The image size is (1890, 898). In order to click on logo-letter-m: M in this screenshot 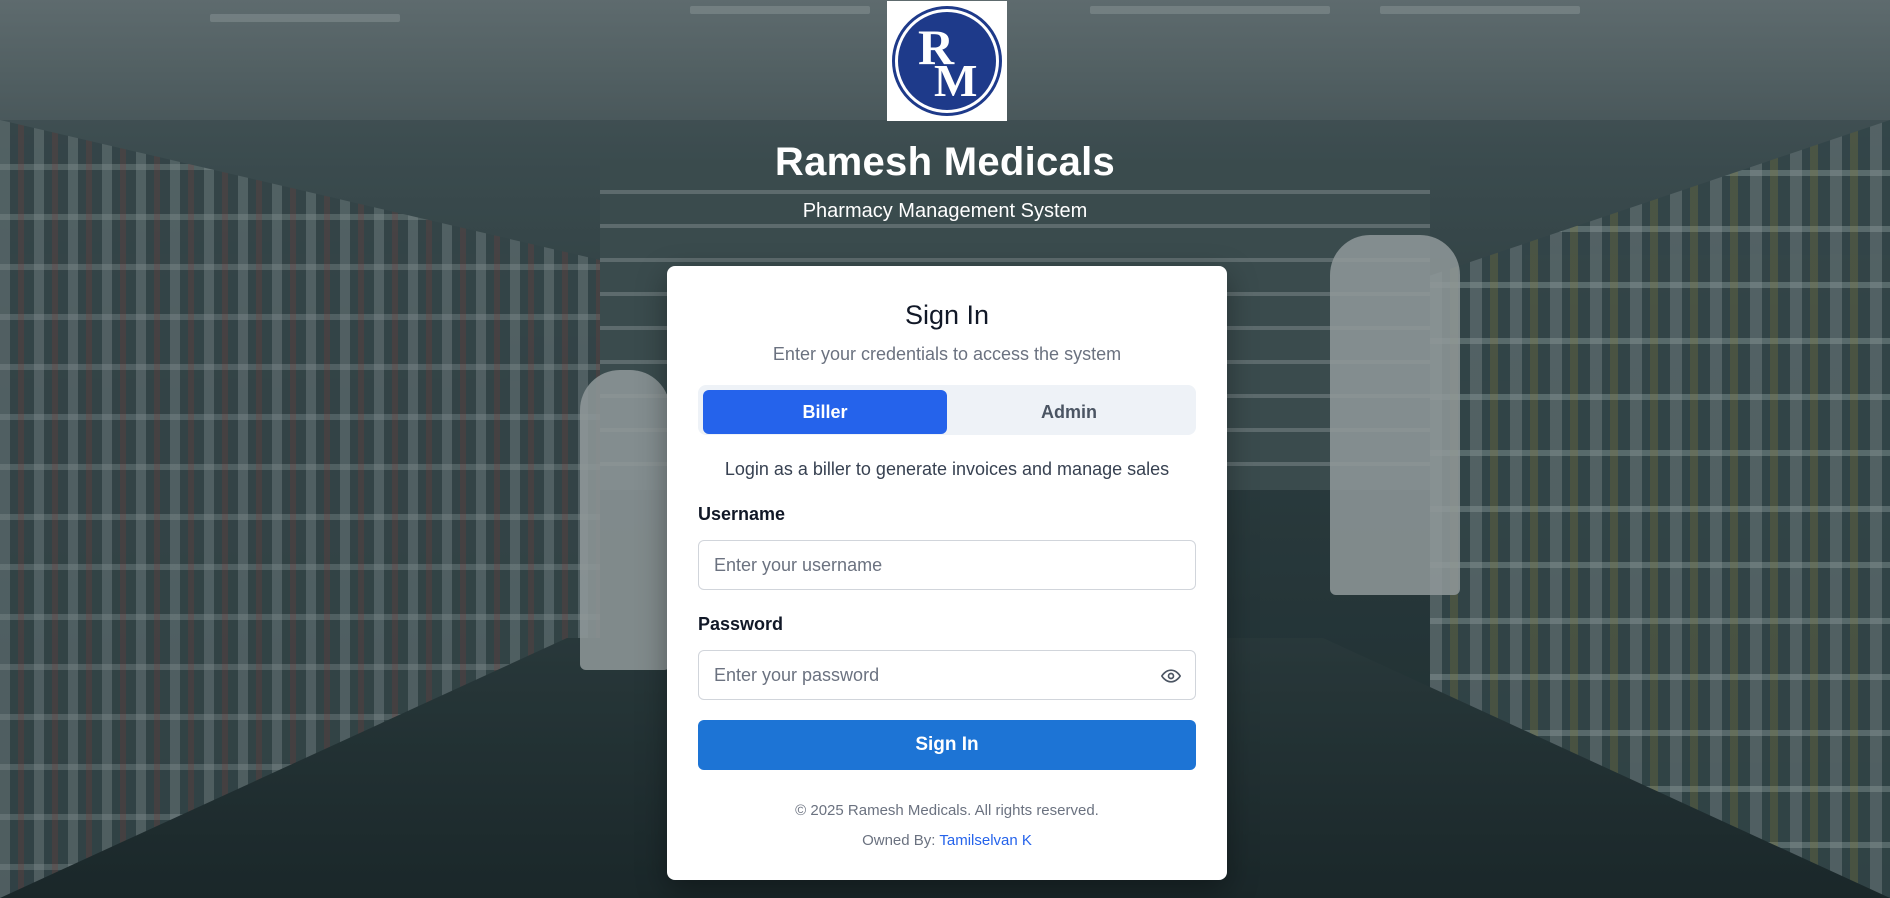, I will do `click(956, 80)`.